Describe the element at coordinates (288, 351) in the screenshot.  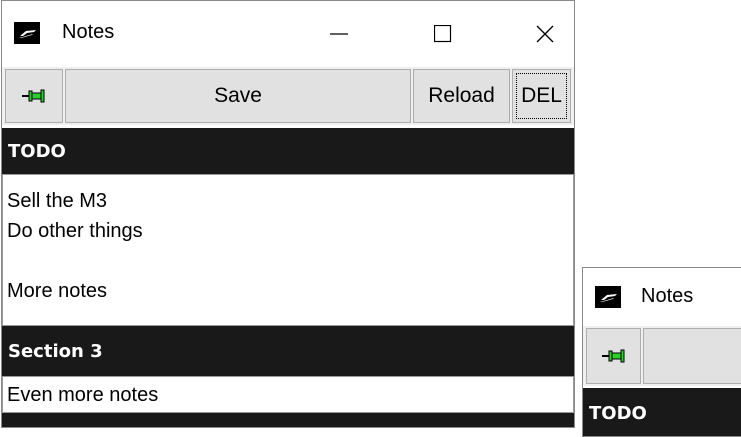
I see `section-header: Section 3` at that location.